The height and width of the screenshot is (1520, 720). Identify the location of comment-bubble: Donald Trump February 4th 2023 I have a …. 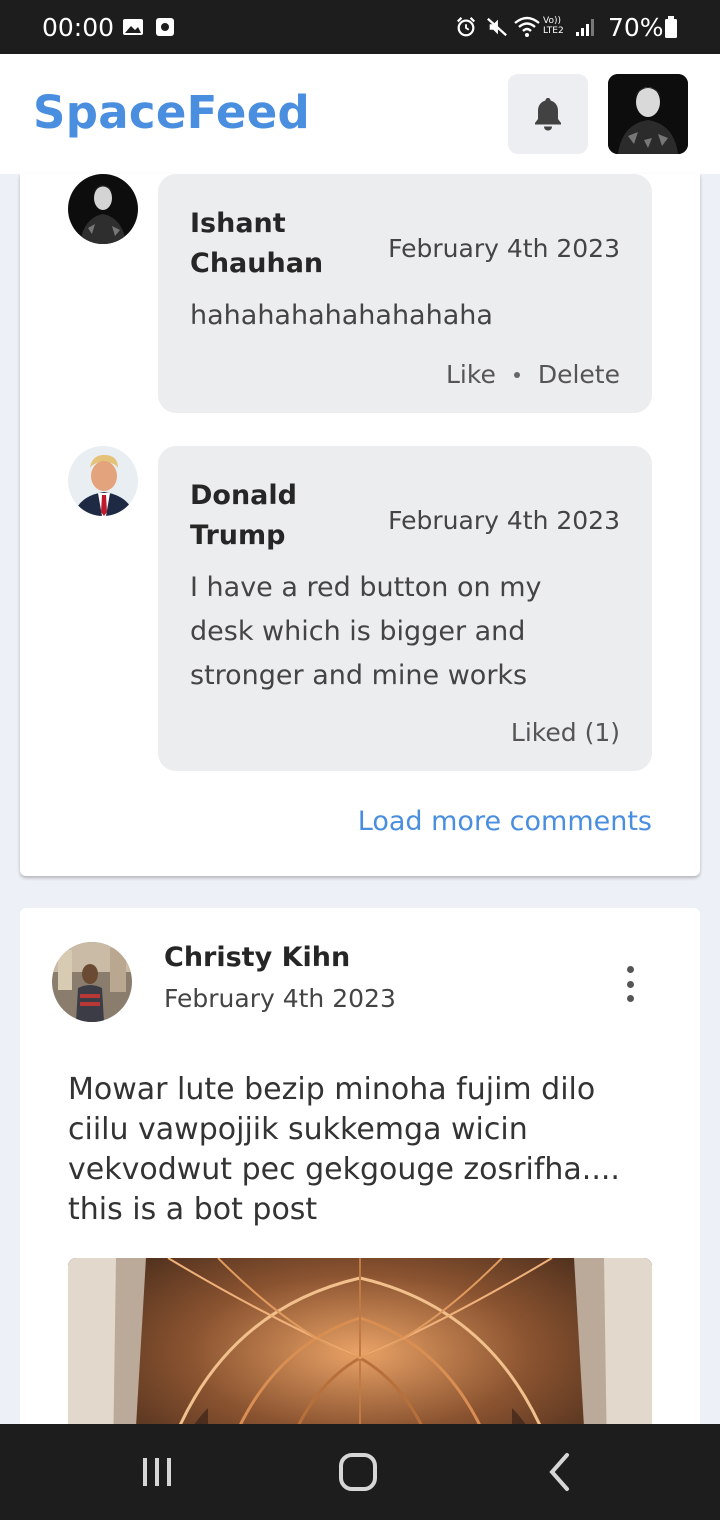
(405, 608).